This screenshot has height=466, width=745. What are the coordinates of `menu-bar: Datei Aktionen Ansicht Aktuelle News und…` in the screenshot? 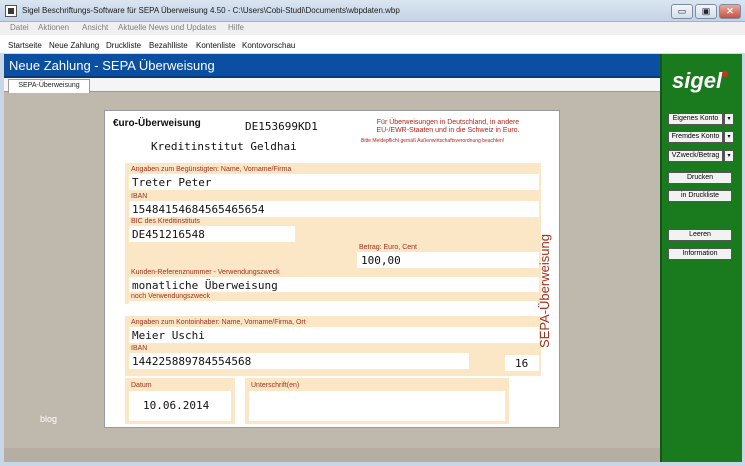 It's located at (372, 28).